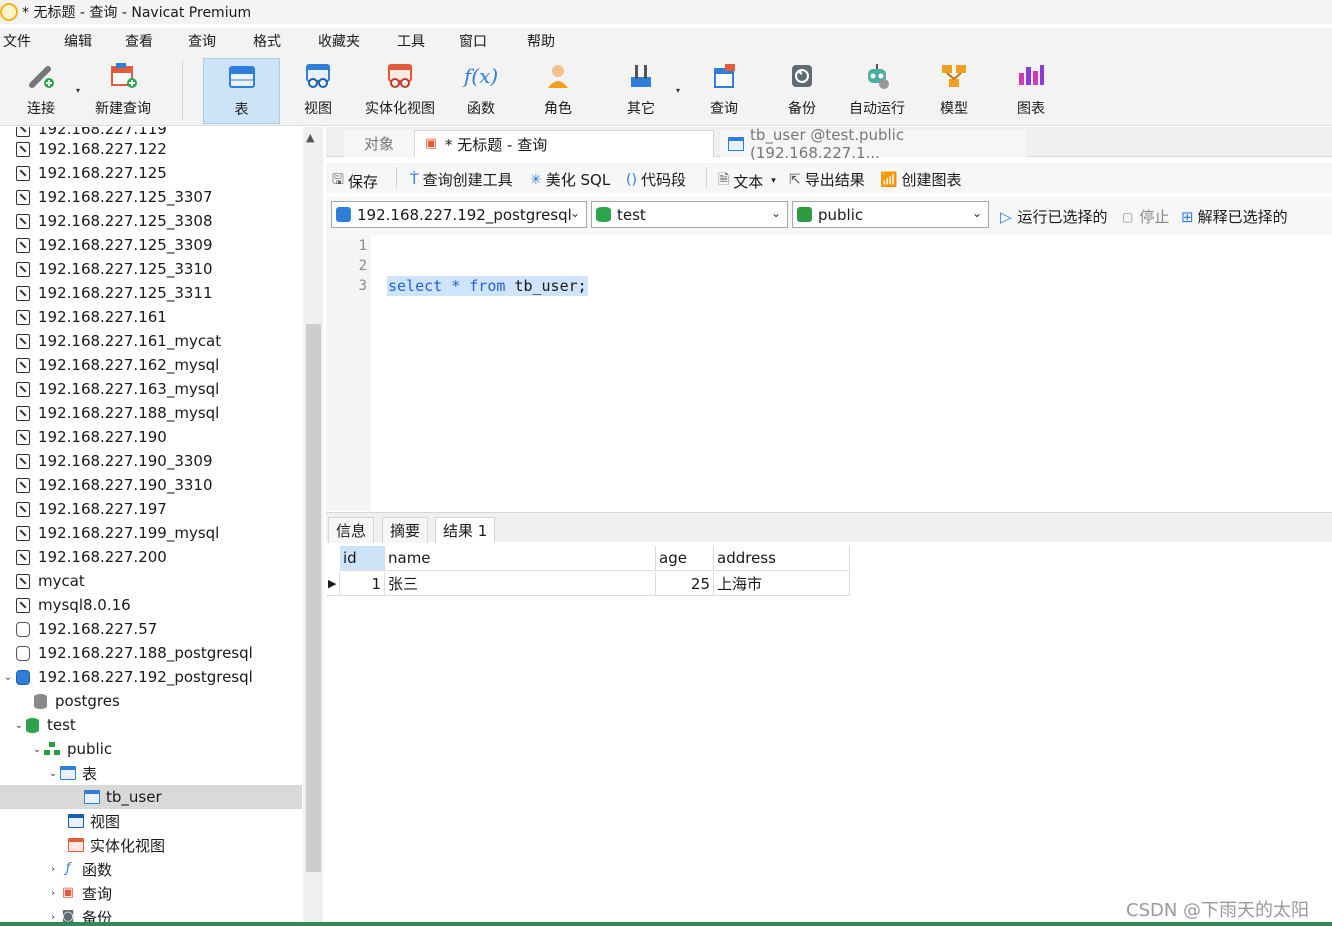 The width and height of the screenshot is (1332, 926). What do you see at coordinates (151, 413) in the screenshot?
I see `tree-connection-item: 192.168.227.188_mysql` at bounding box center [151, 413].